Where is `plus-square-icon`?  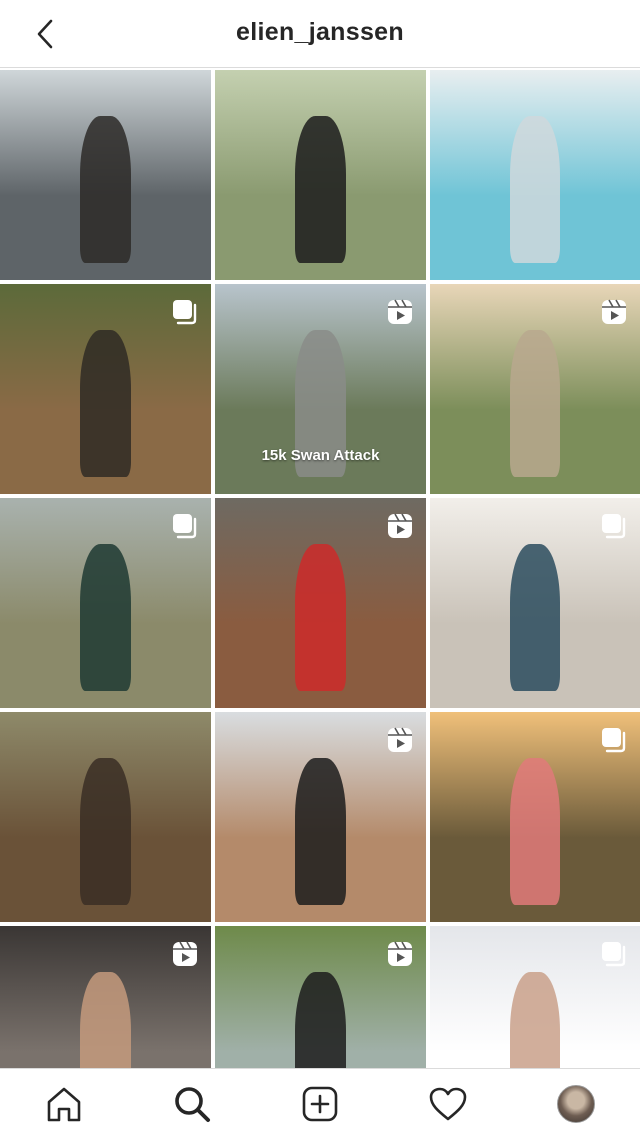 plus-square-icon is located at coordinates (320, 1103).